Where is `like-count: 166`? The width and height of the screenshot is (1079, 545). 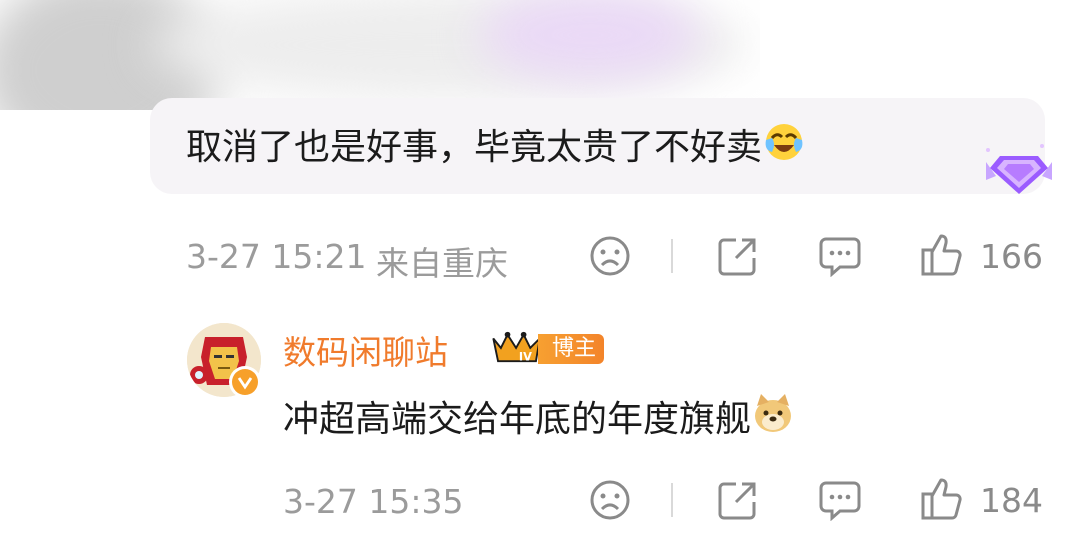
like-count: 166 is located at coordinates (1011, 256).